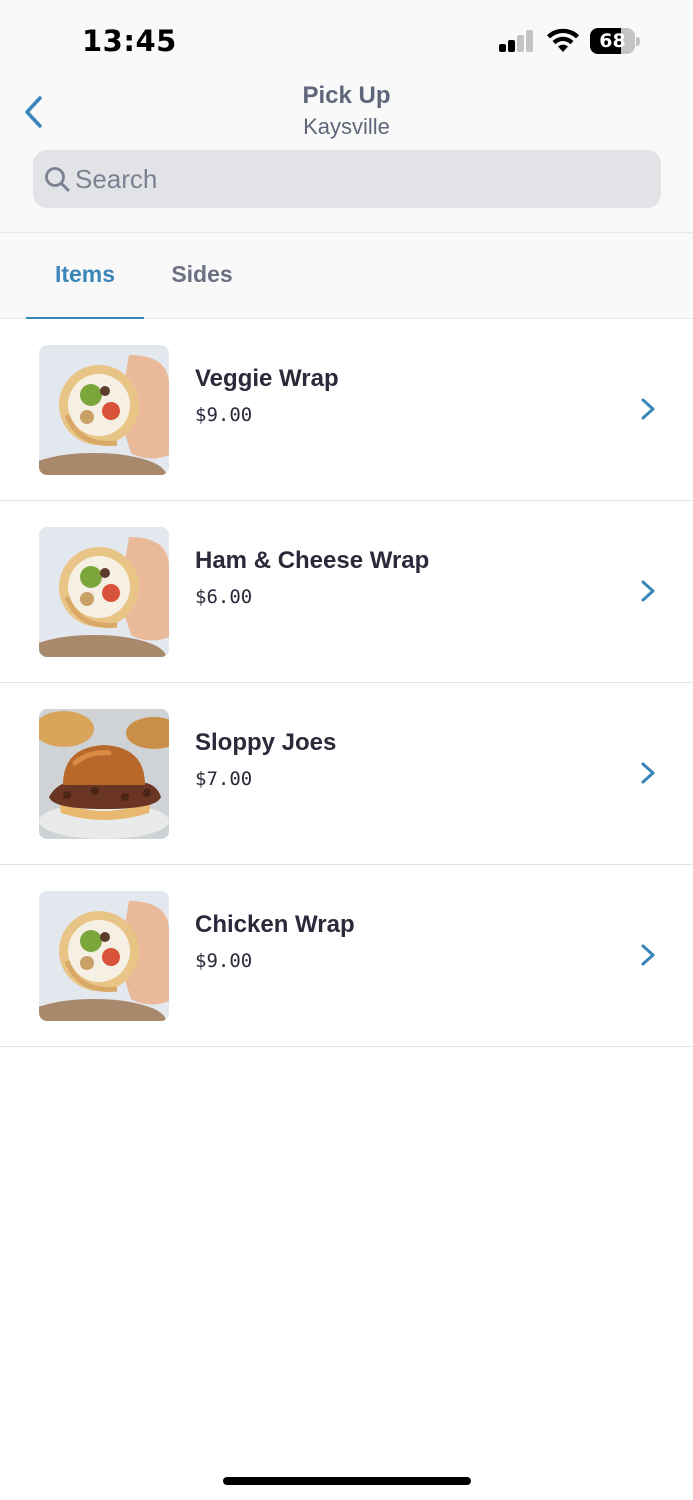 This screenshot has height=1500, width=693. Describe the element at coordinates (346, 592) in the screenshot. I see `menu-item-ham-cheese-wrap: Ham & Cheese Wrap $6.00` at that location.